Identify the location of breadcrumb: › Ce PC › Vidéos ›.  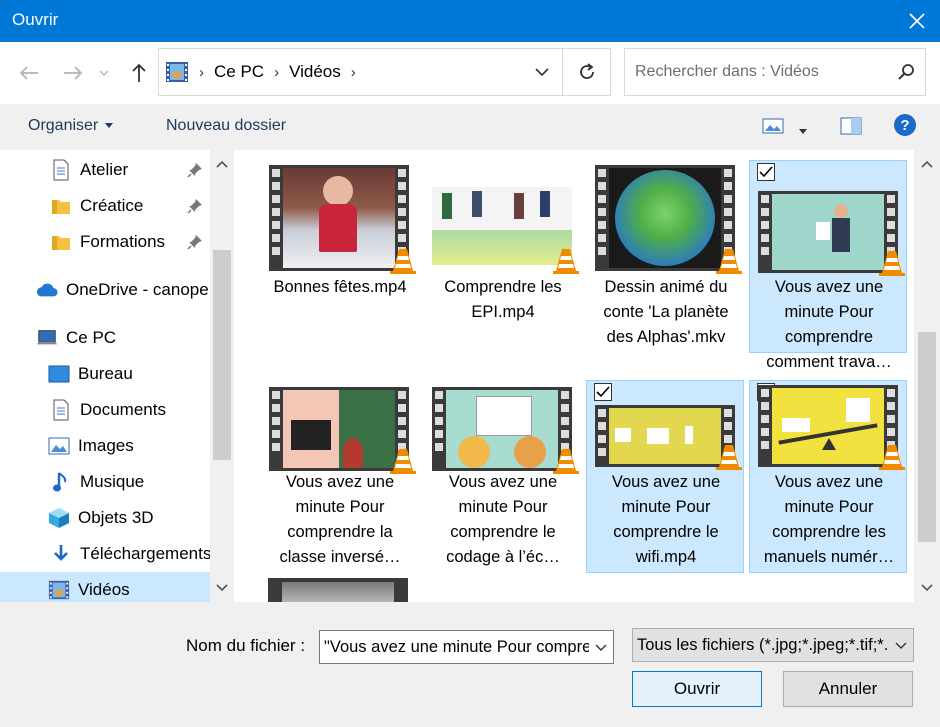
(265, 72).